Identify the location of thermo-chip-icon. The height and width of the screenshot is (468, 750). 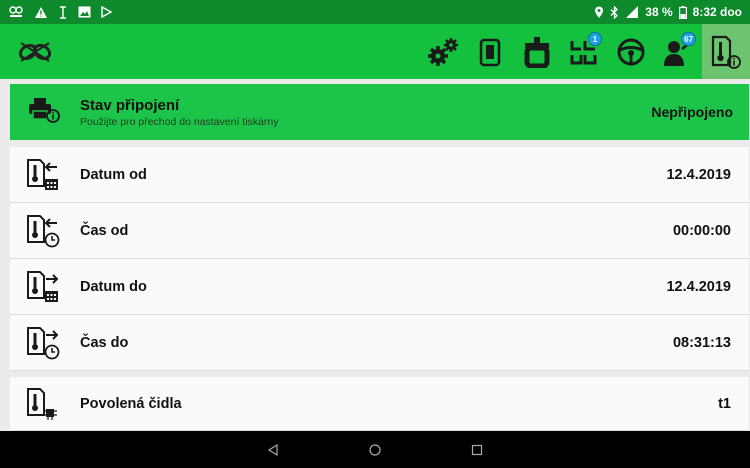
(43, 404).